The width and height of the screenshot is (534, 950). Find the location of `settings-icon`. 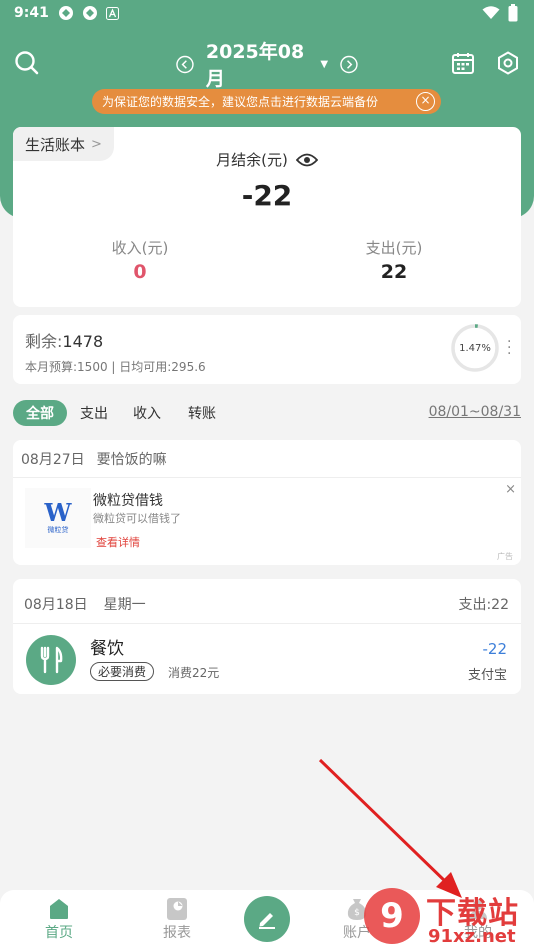

settings-icon is located at coordinates (508, 63).